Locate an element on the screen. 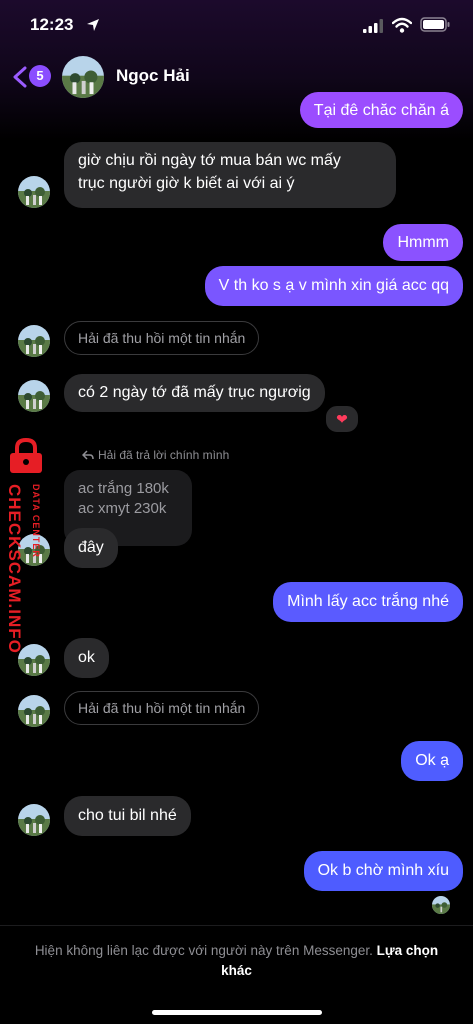 This screenshot has width=473, height=1024. quoted-line: ac xmyt 230k is located at coordinates (122, 508).